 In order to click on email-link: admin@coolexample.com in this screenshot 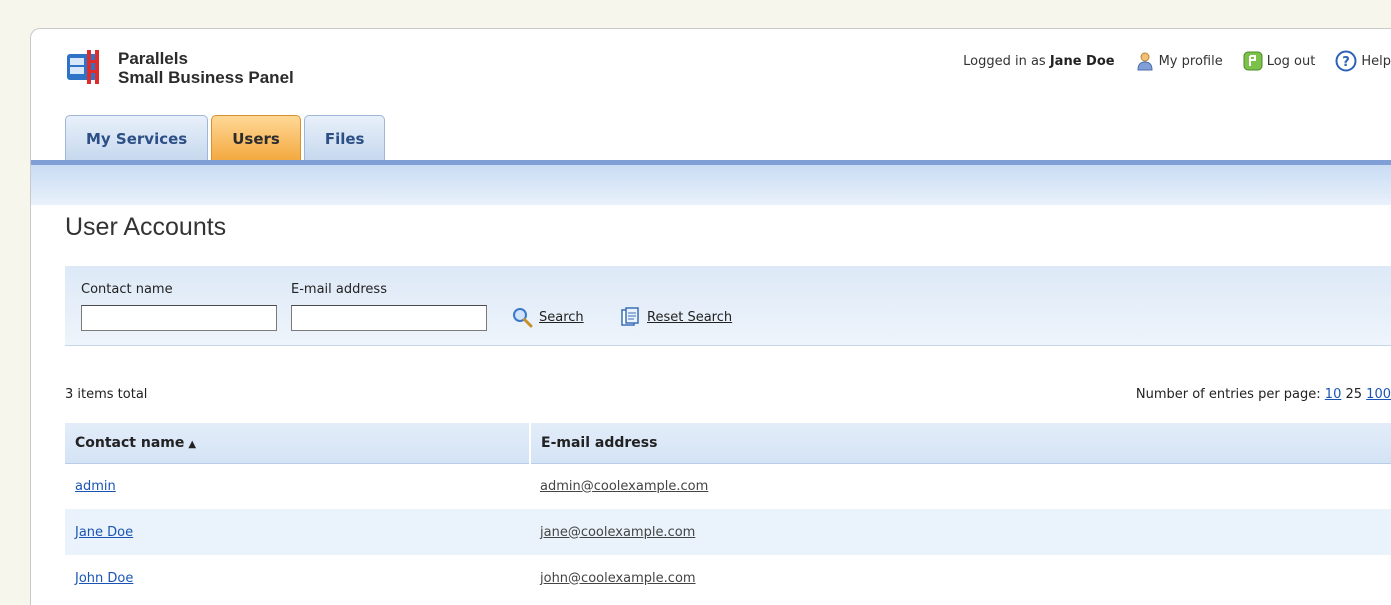, I will do `click(624, 486)`.